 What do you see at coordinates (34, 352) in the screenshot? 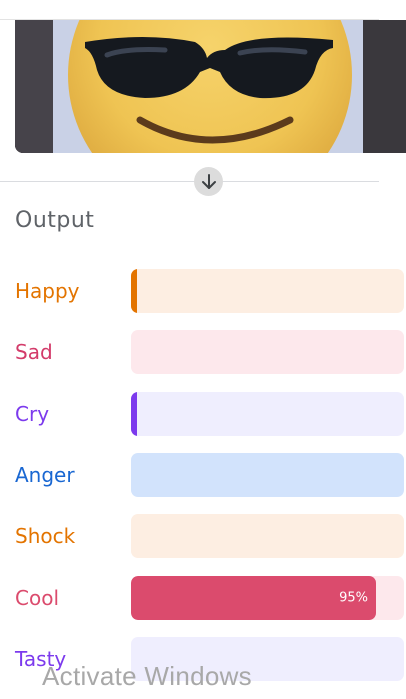
I see `output-label: Sad` at bounding box center [34, 352].